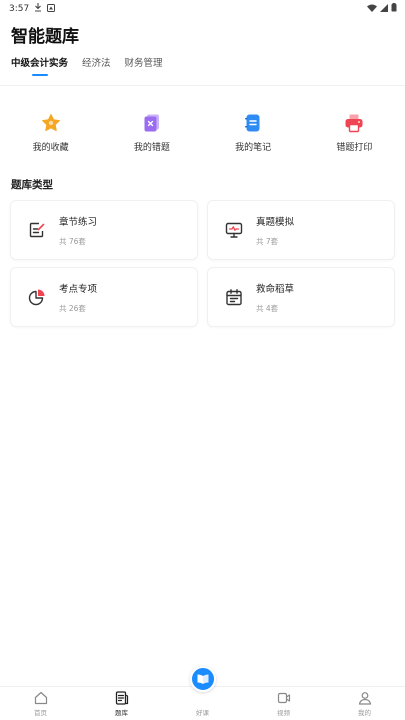  I want to click on notes-icon, so click(253, 123).